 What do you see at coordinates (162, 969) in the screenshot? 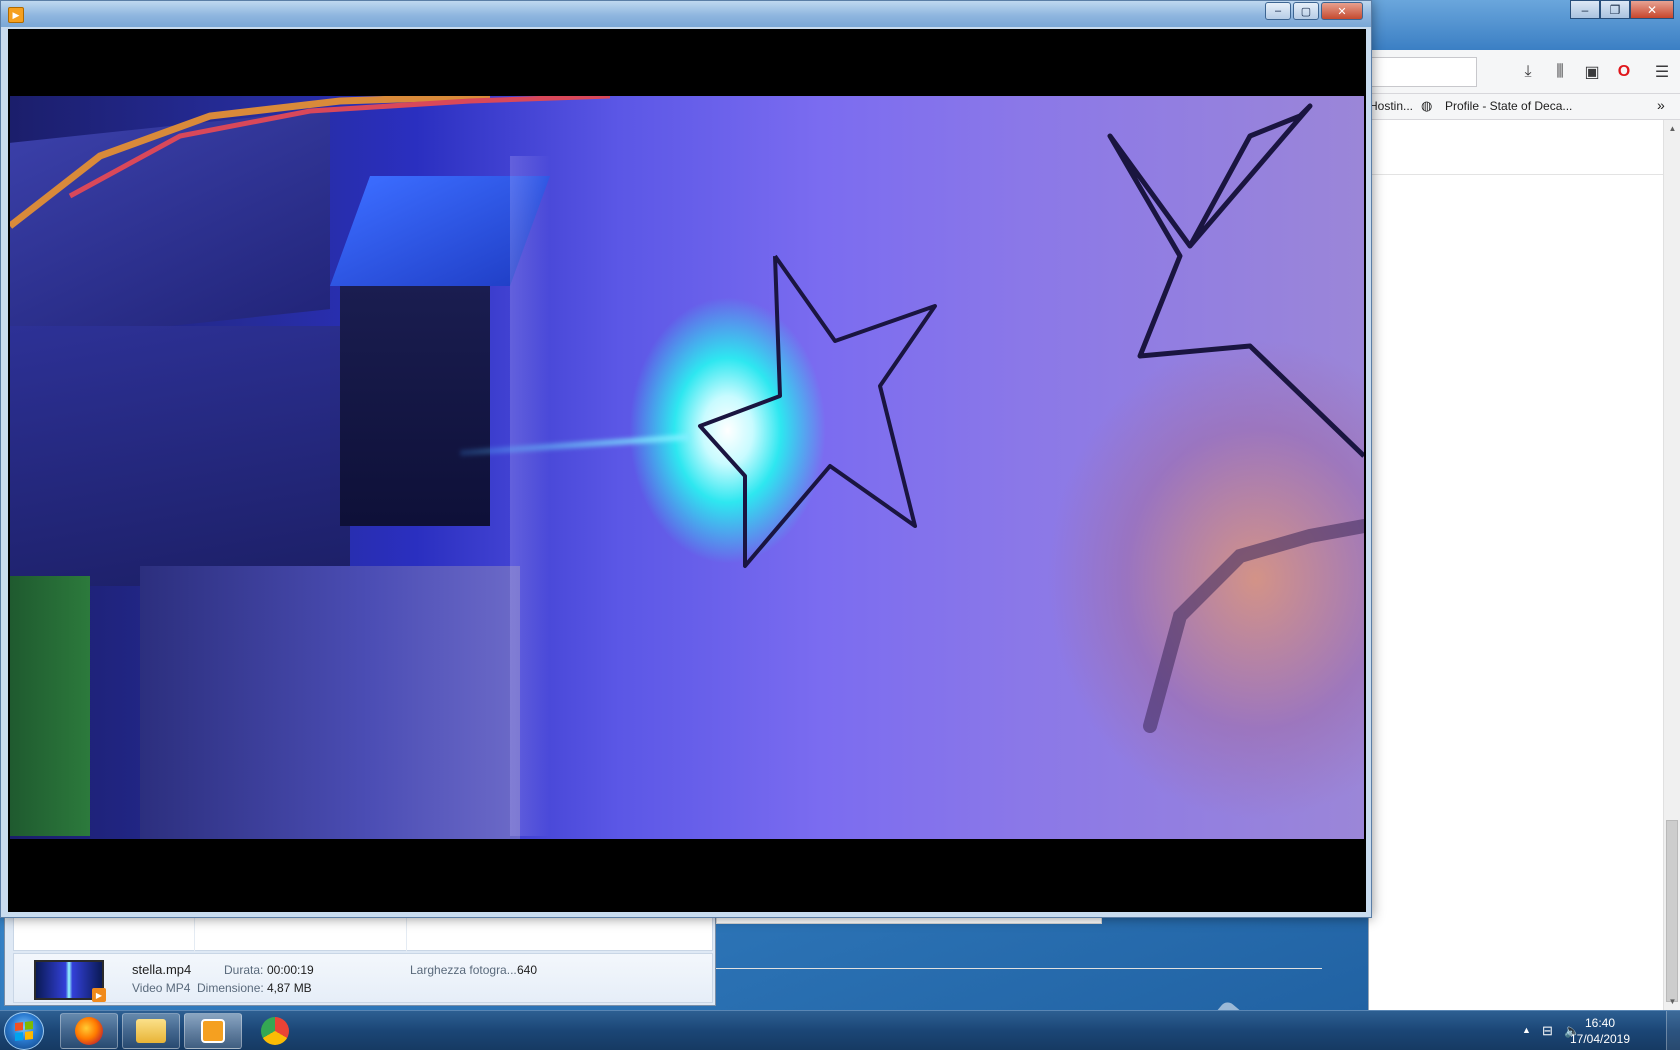
I see `file-name: stella.mp4` at bounding box center [162, 969].